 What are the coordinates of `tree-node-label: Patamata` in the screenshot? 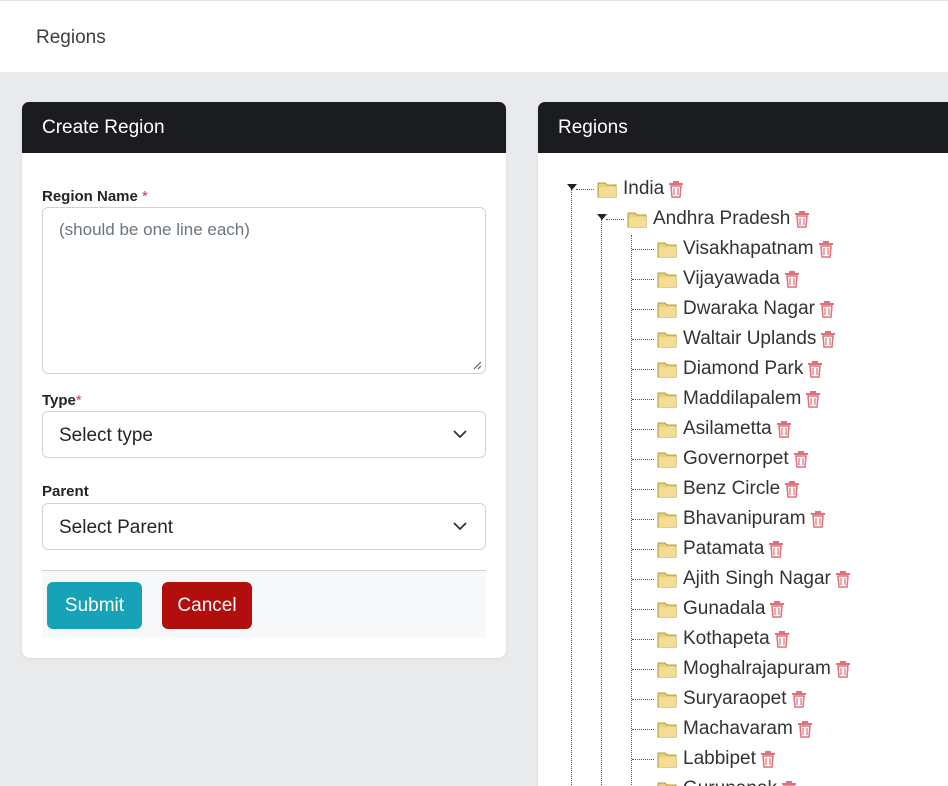 It's located at (724, 548).